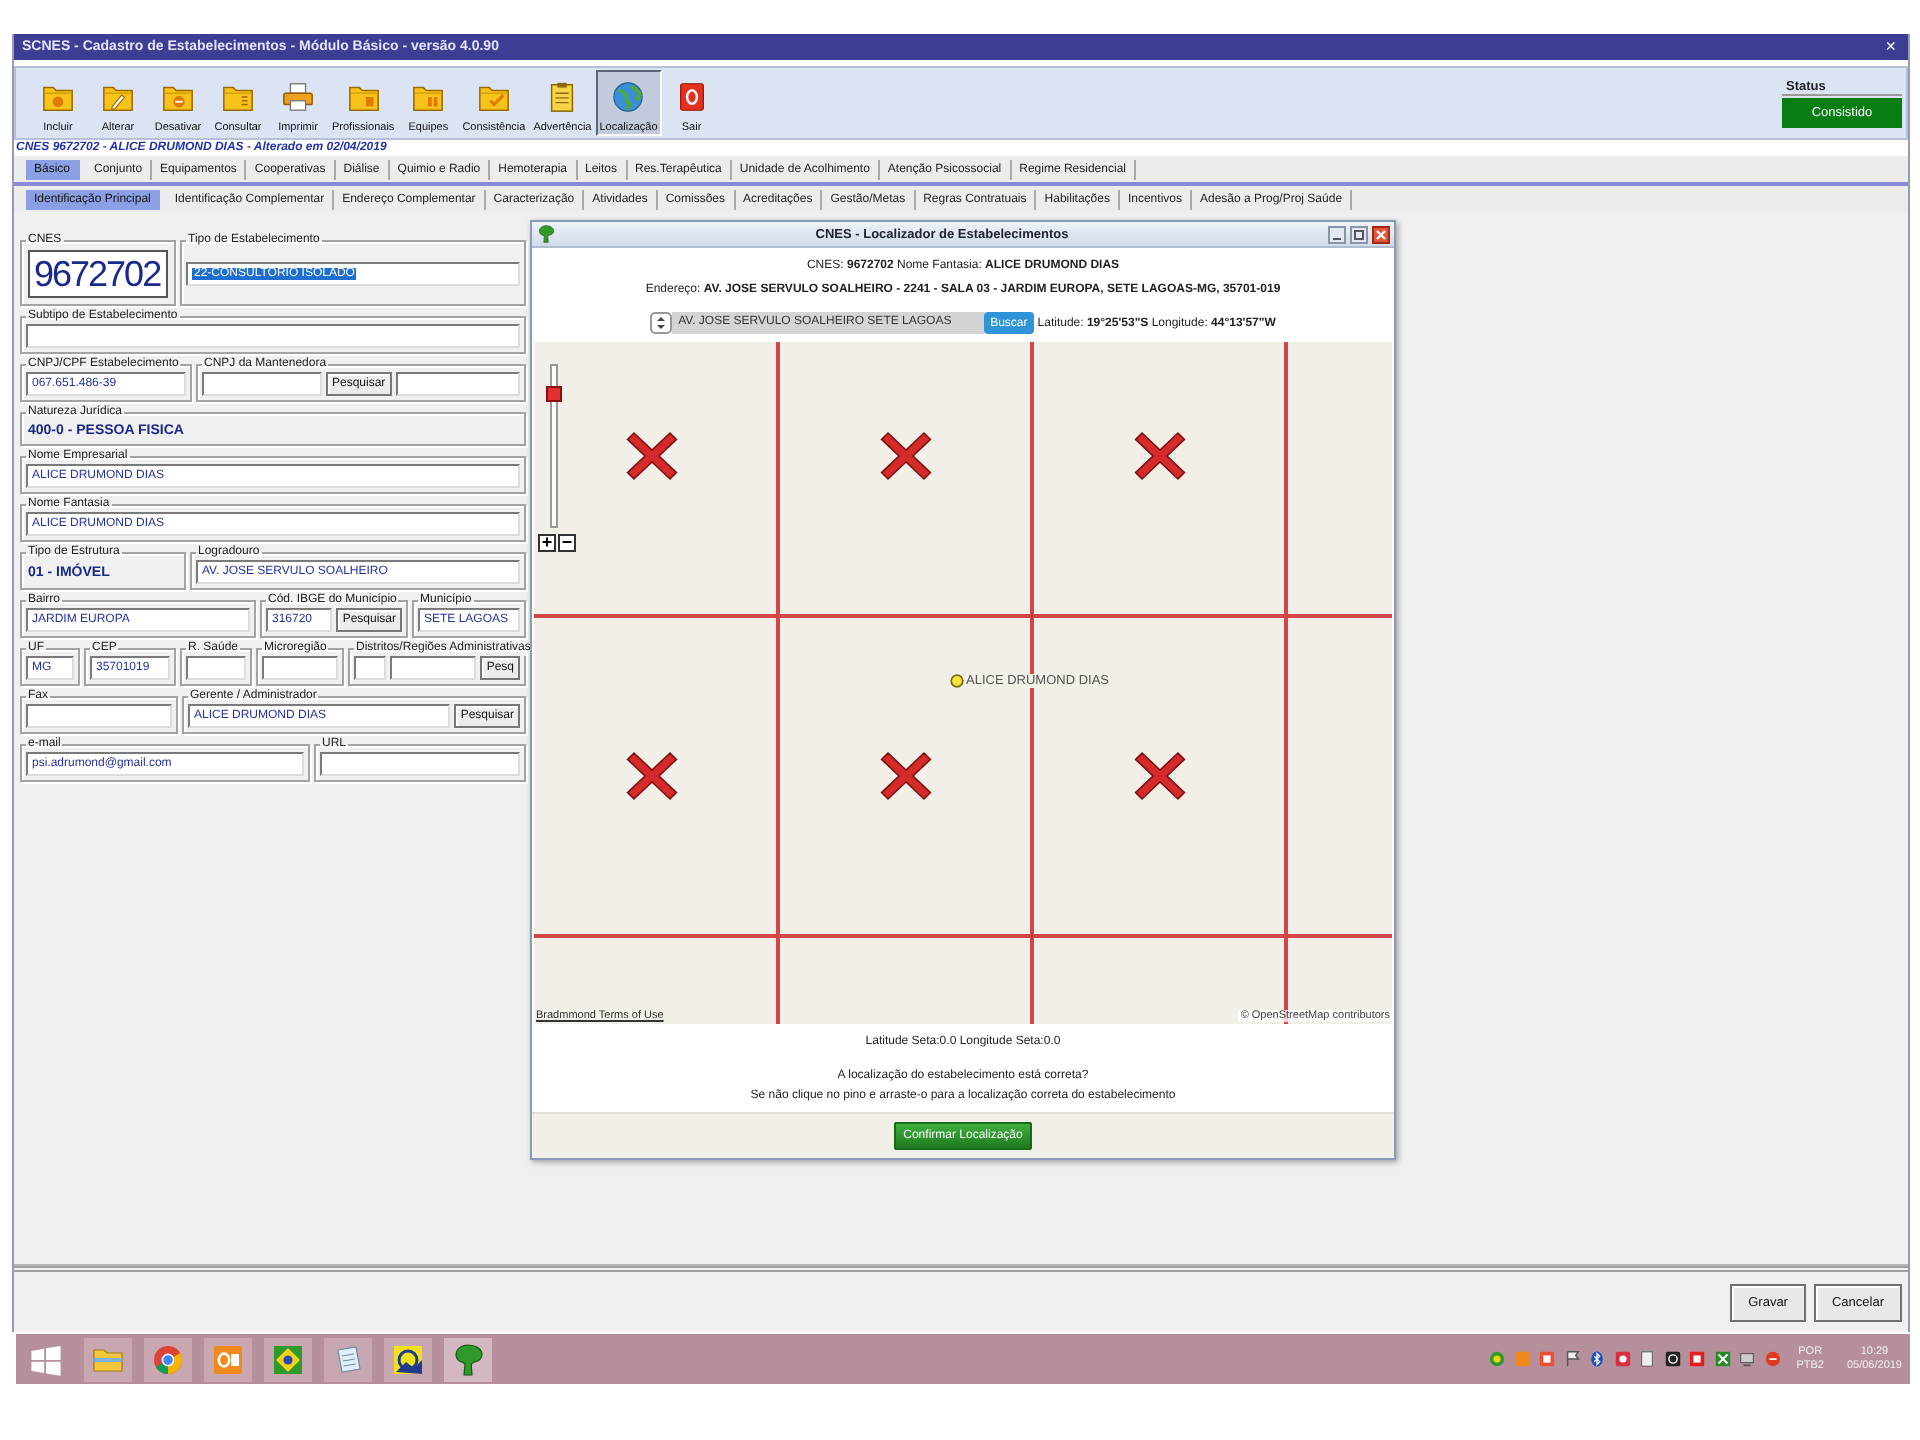 This screenshot has height=1440, width=1920. Describe the element at coordinates (661, 323) in the screenshot. I see `spinner-icon` at that location.